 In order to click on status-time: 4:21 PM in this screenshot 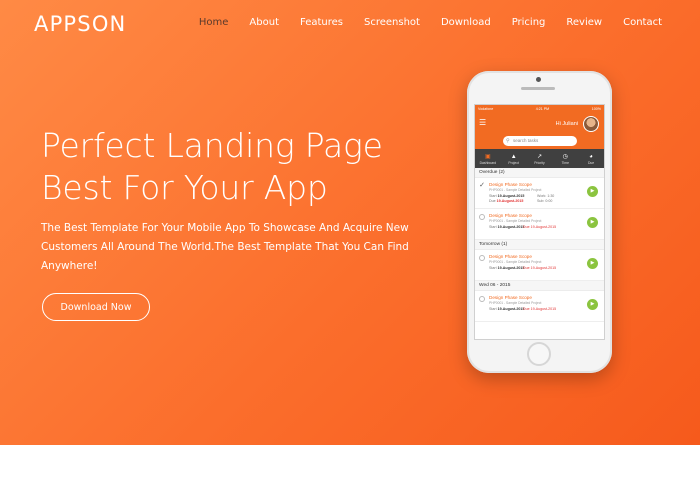, I will do `click(542, 109)`.